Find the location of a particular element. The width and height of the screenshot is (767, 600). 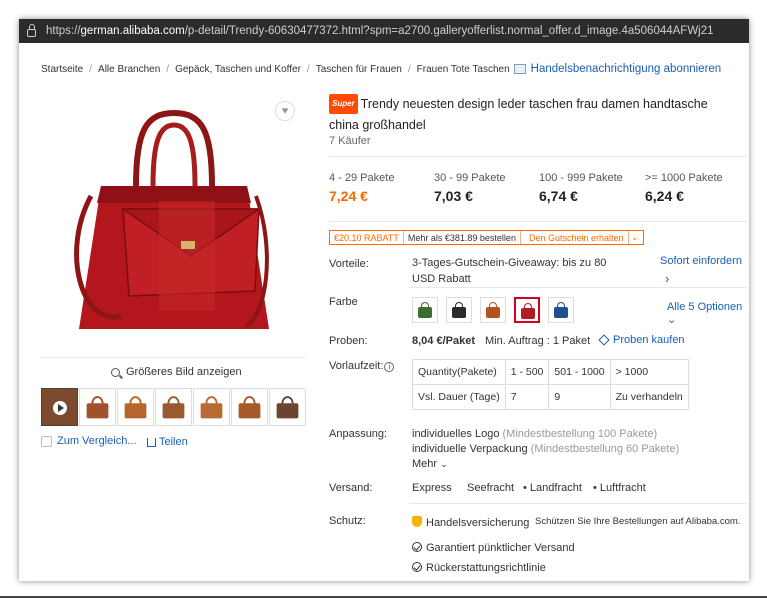

breadcrumb-item: Taschen für Frauen is located at coordinates (359, 69).